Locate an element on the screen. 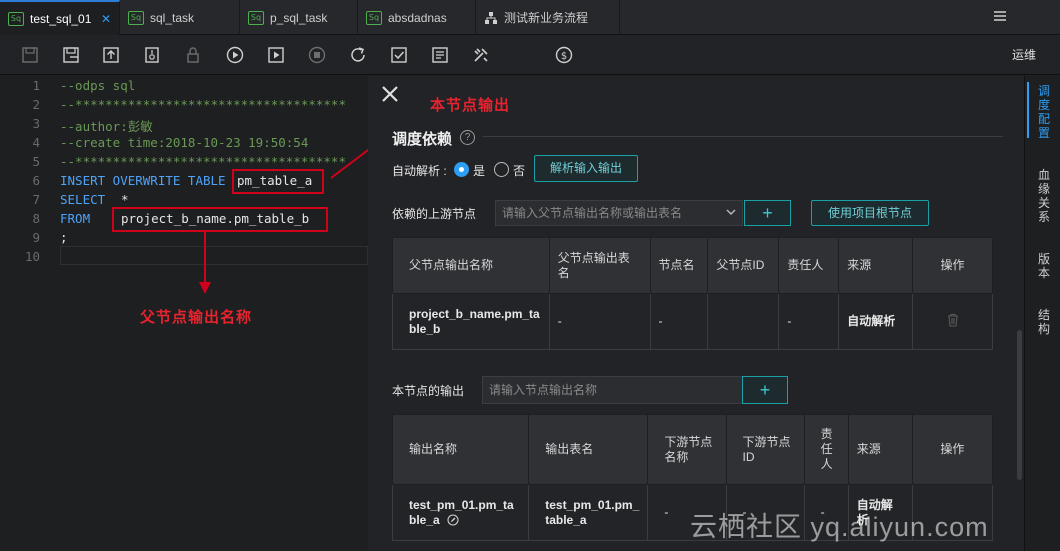 This screenshot has height=551, width=1060. panel-scrollbar is located at coordinates (1019, 405).